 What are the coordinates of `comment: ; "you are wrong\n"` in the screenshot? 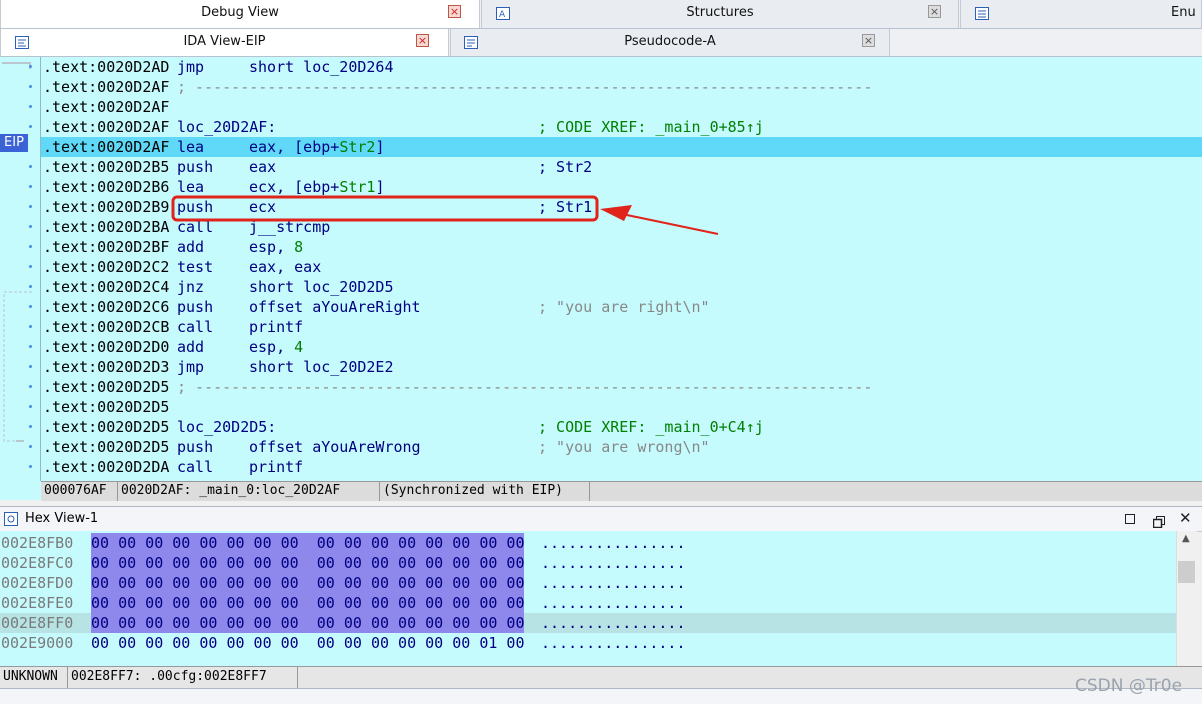 It's located at (624, 447).